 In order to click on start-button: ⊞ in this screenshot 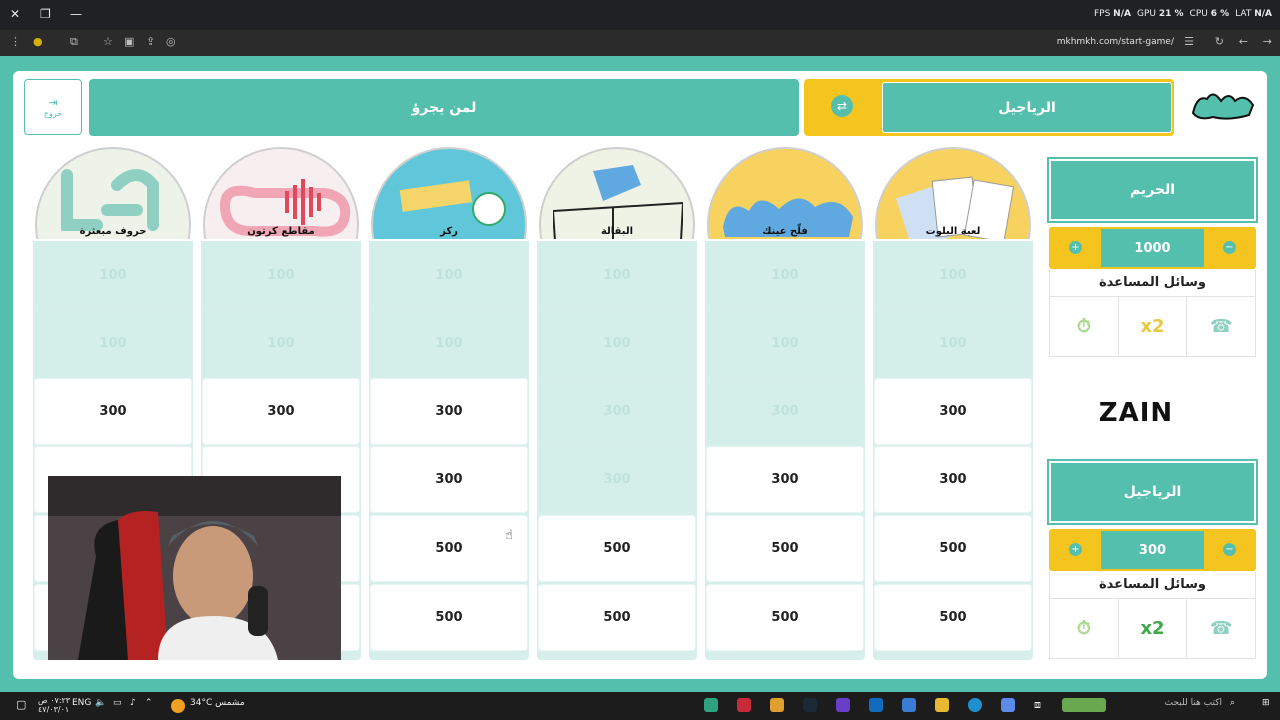, I will do `click(1266, 703)`.